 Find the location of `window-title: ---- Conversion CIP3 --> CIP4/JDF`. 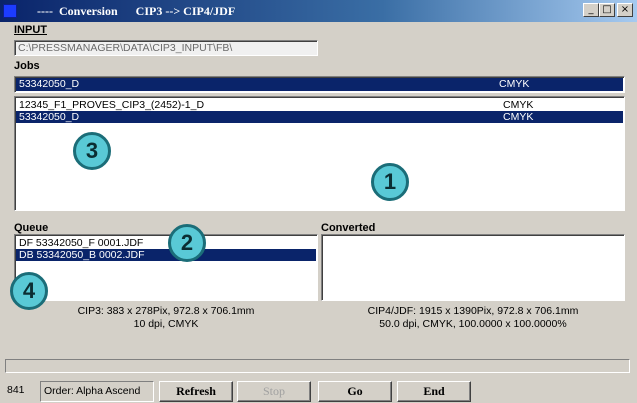

window-title: ---- Conversion CIP3 --> CIP4/JDF is located at coordinates (136, 10).